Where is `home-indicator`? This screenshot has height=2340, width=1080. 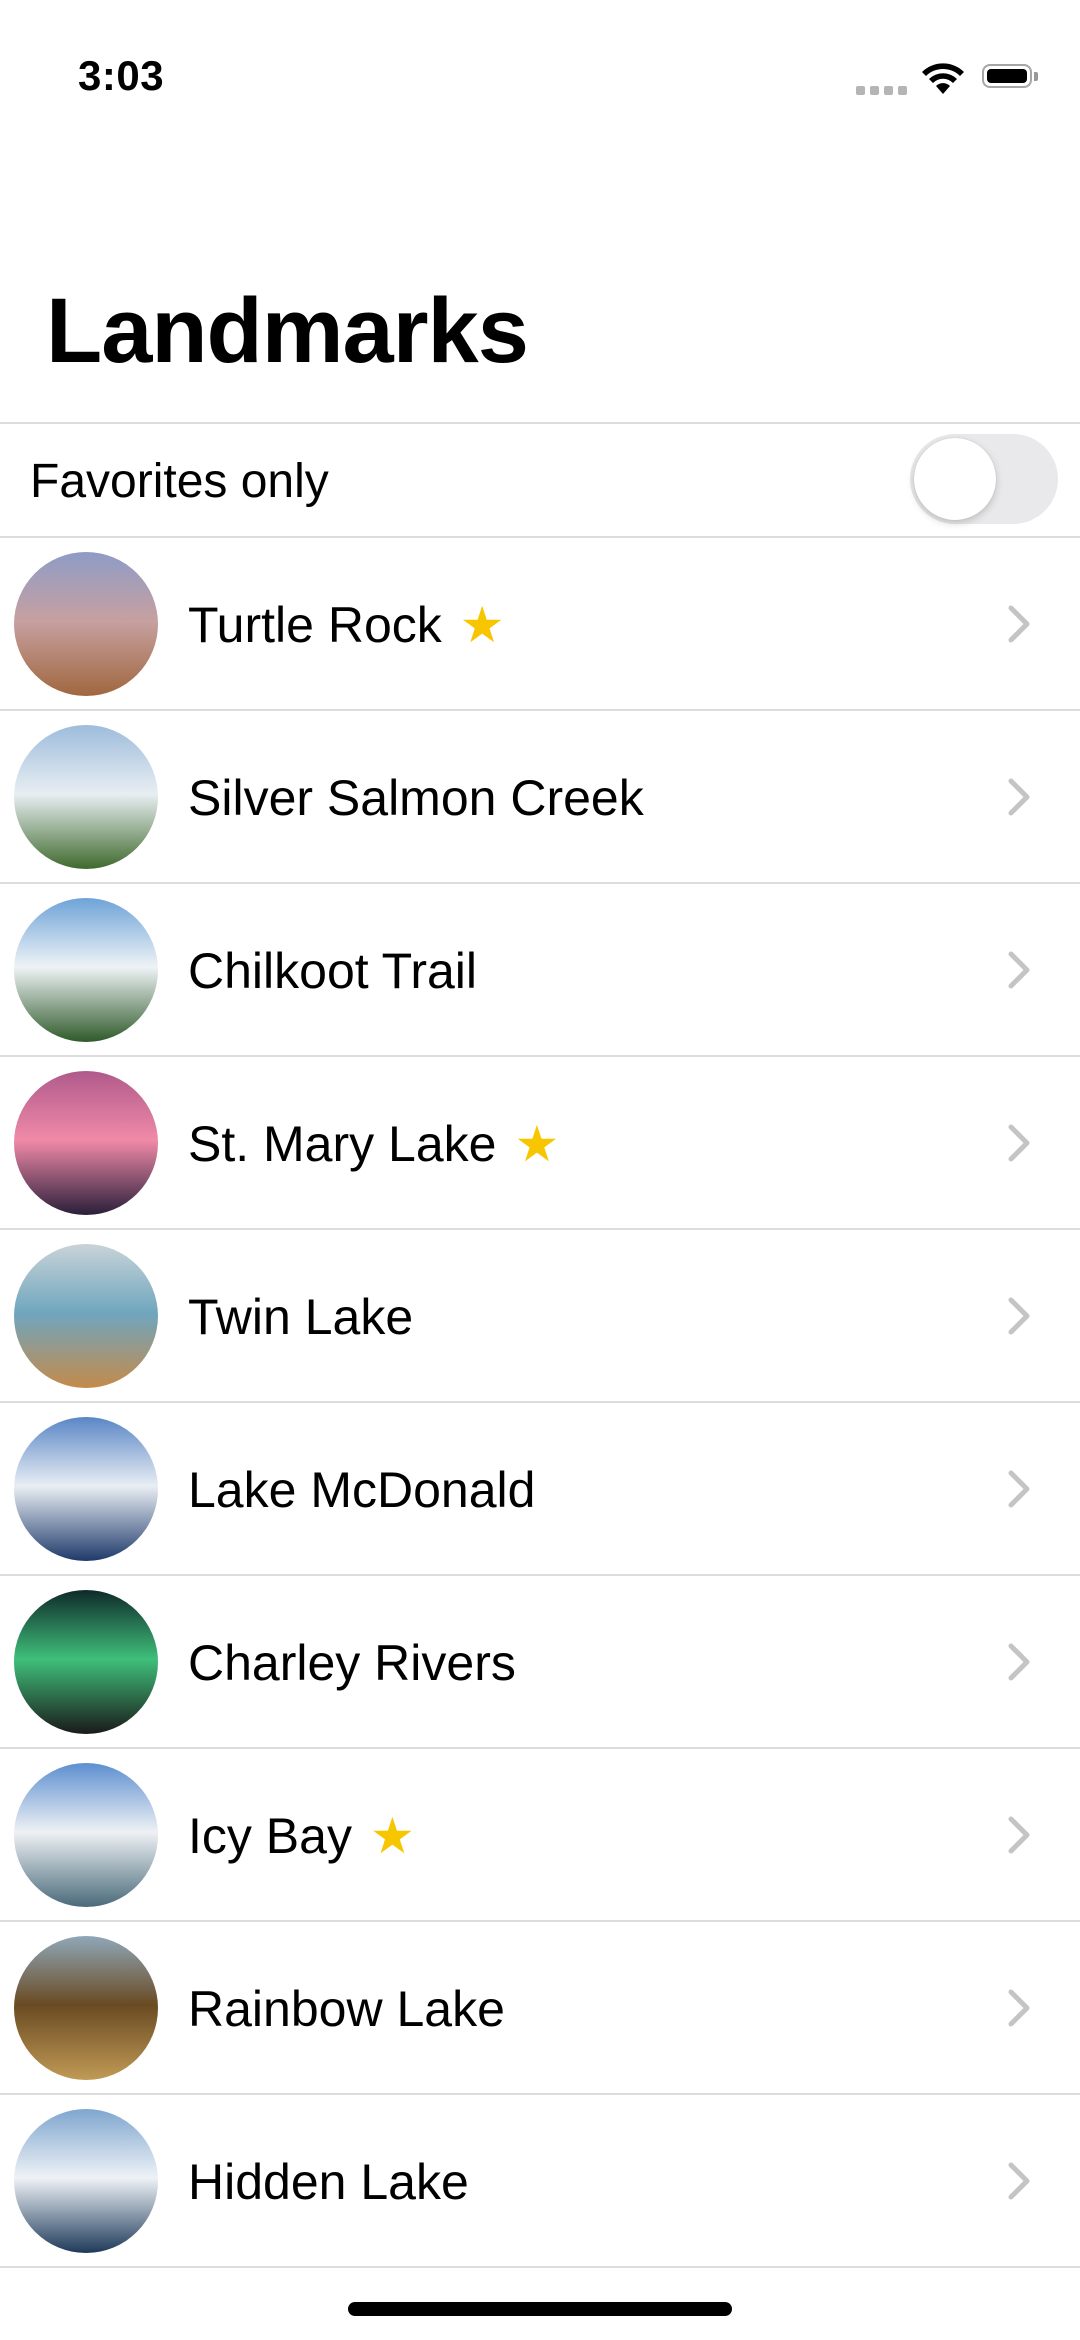
home-indicator is located at coordinates (540, 2309).